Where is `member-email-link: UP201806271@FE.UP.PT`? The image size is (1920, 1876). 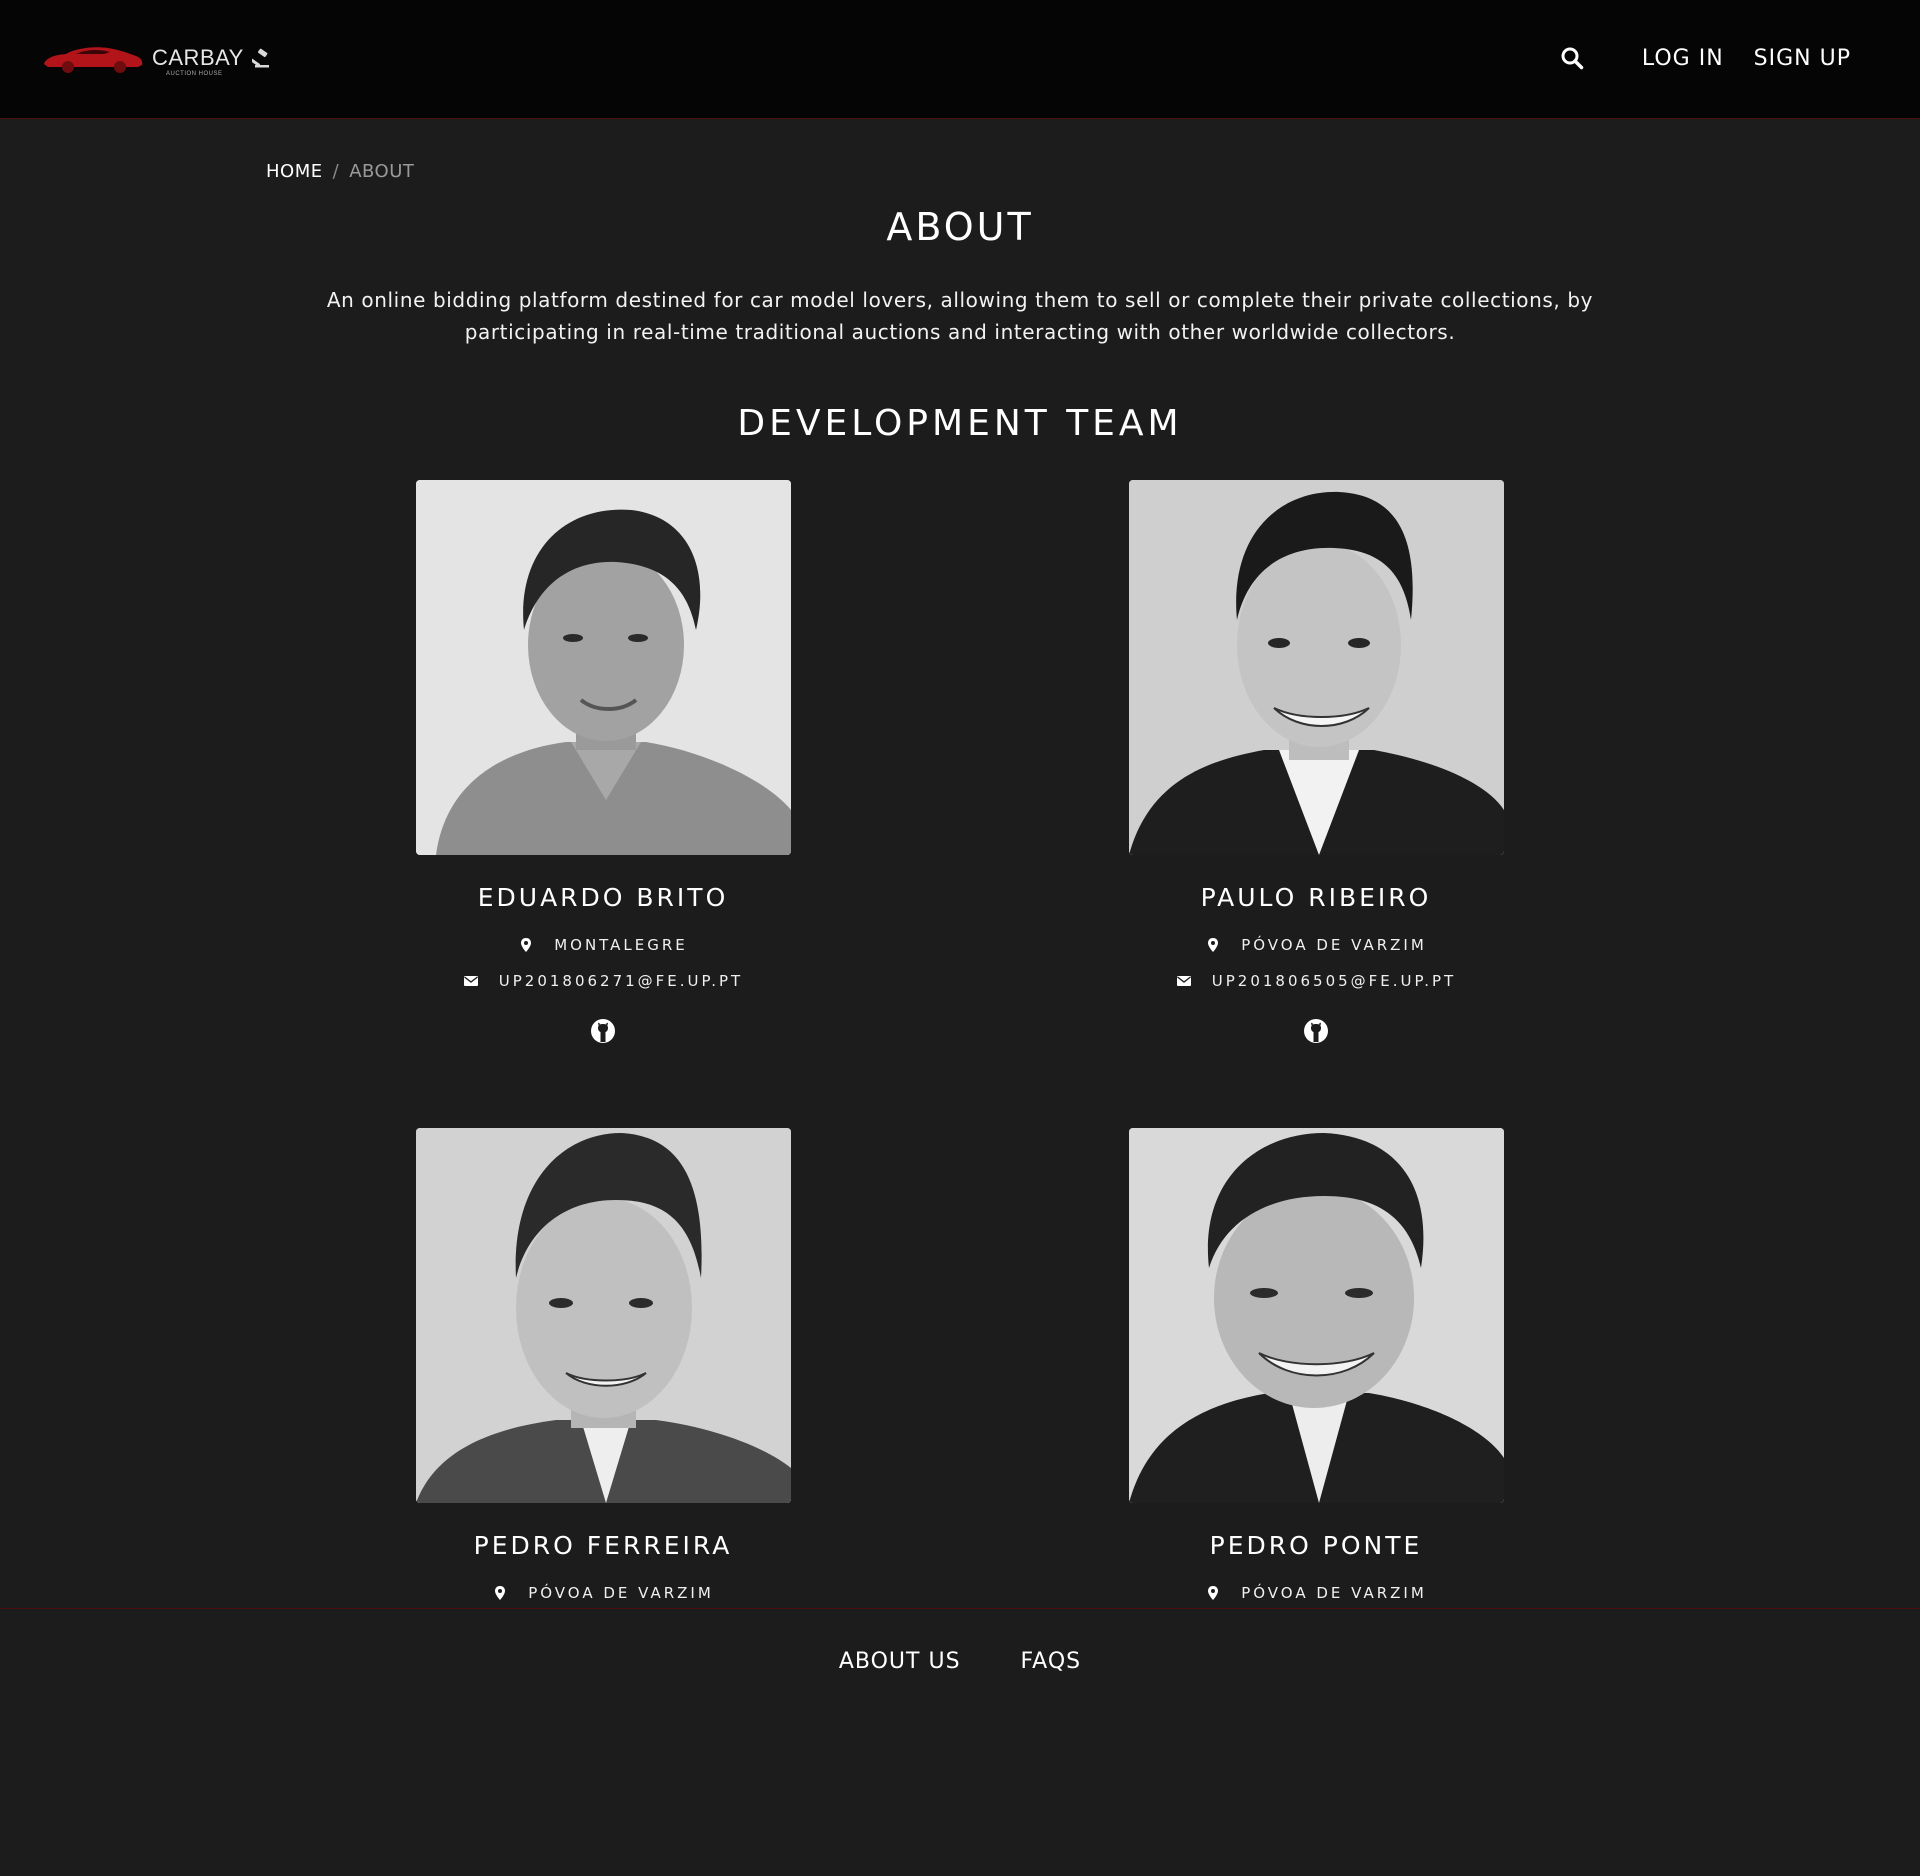
member-email-link: UP201806271@FE.UP.PT is located at coordinates (621, 981).